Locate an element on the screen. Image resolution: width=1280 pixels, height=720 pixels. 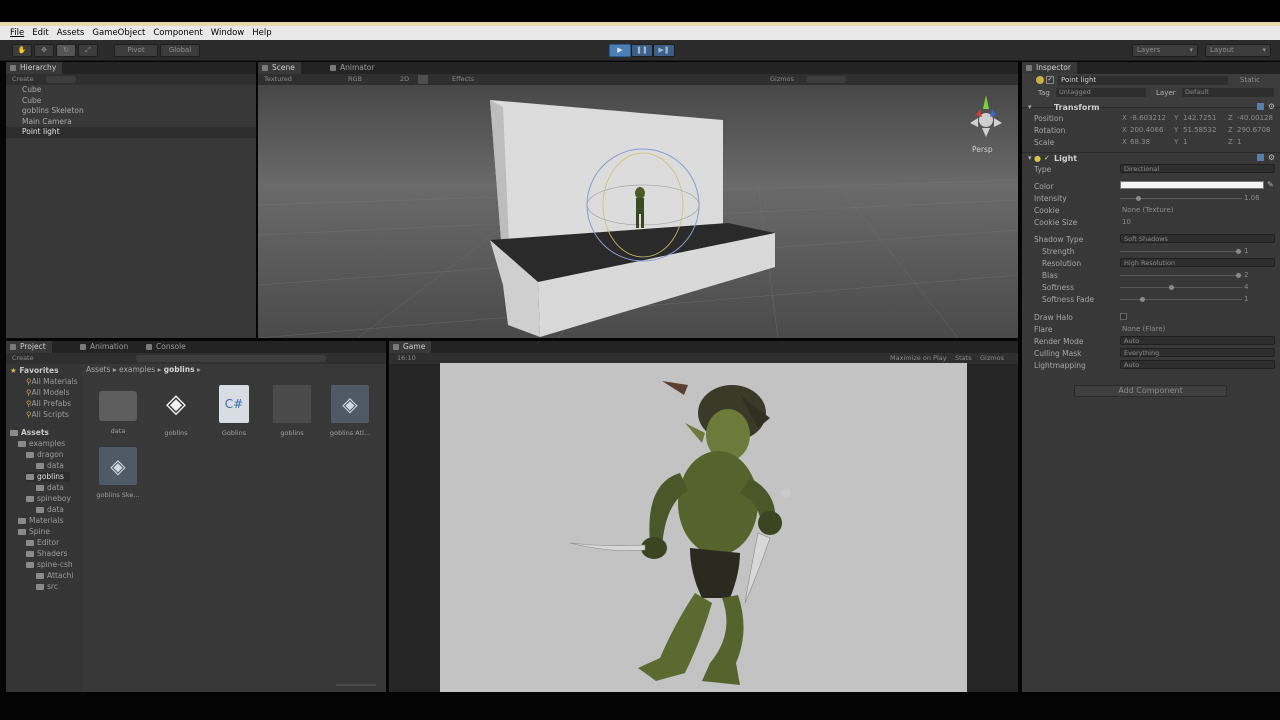
menu-help: Help is located at coordinates (261, 33).